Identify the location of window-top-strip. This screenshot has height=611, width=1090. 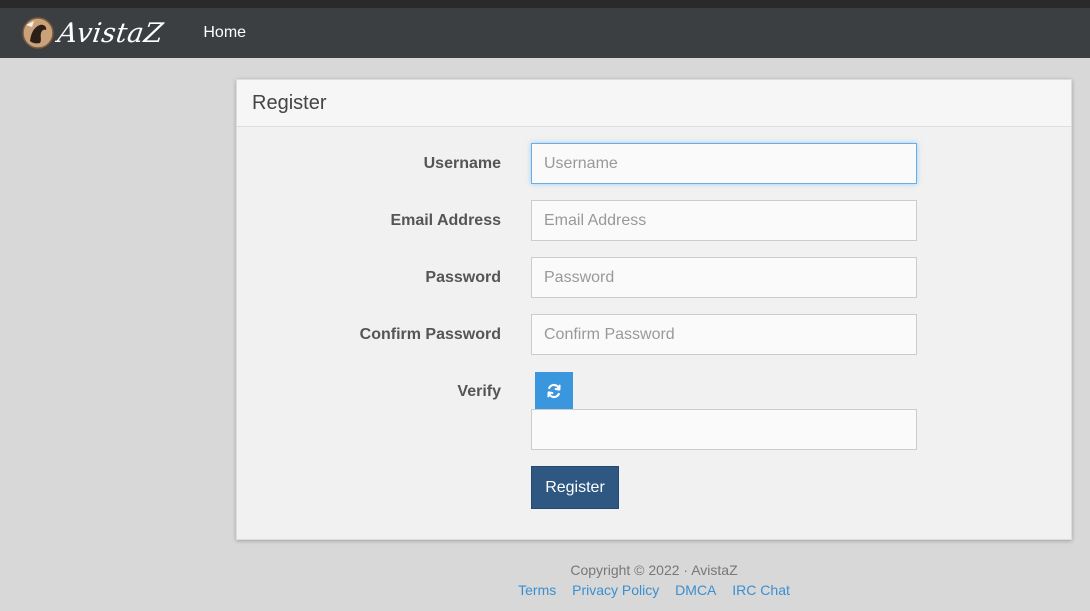
(545, 4).